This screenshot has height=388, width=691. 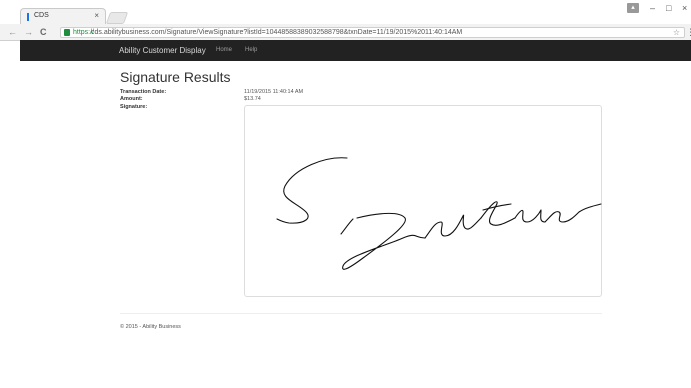 What do you see at coordinates (143, 92) in the screenshot?
I see `transaction-date-label: Transaction Date:` at bounding box center [143, 92].